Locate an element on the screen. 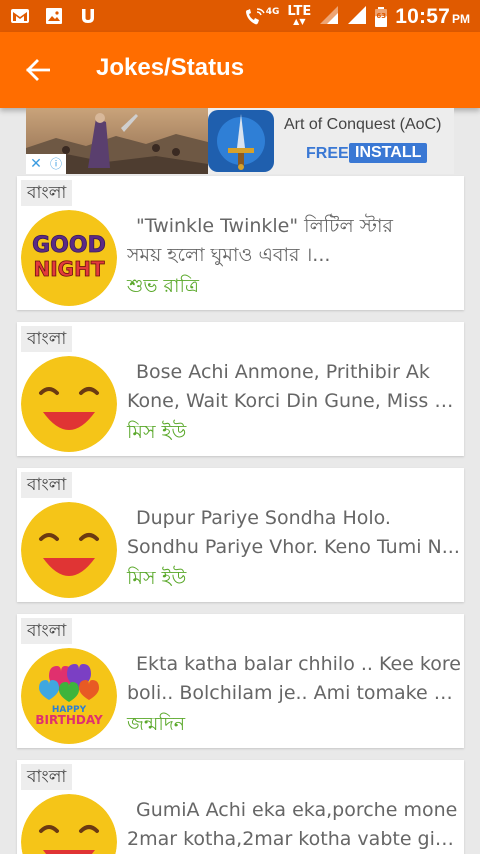 The height and width of the screenshot is (854, 480). card-text-line-1: Ekta katha balar chhilo .. Kee kore is located at coordinates (298, 664).